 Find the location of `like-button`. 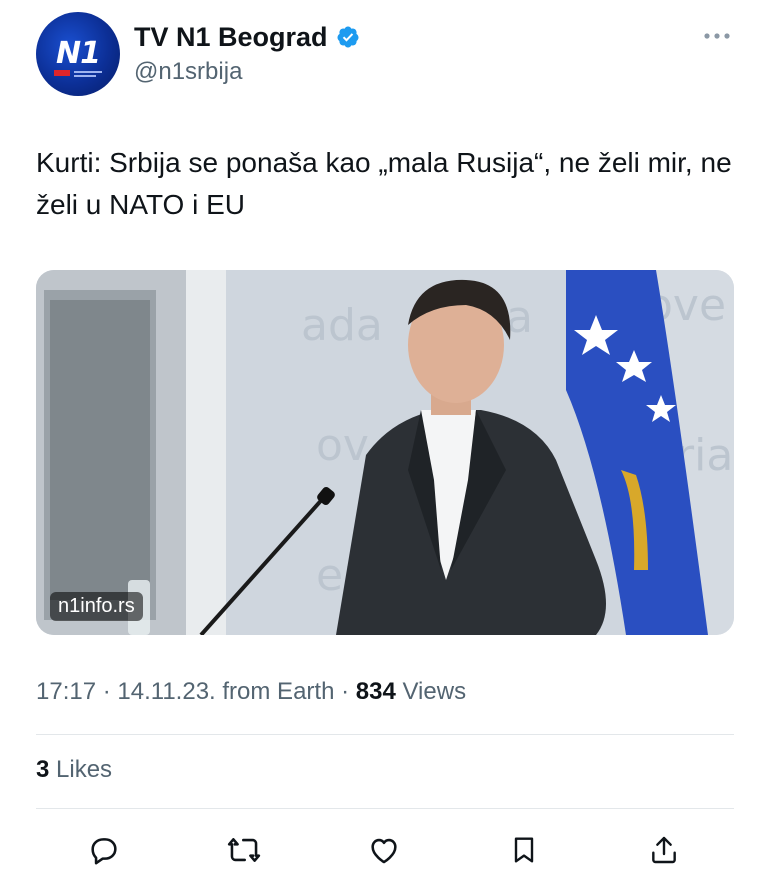

like-button is located at coordinates (384, 850).